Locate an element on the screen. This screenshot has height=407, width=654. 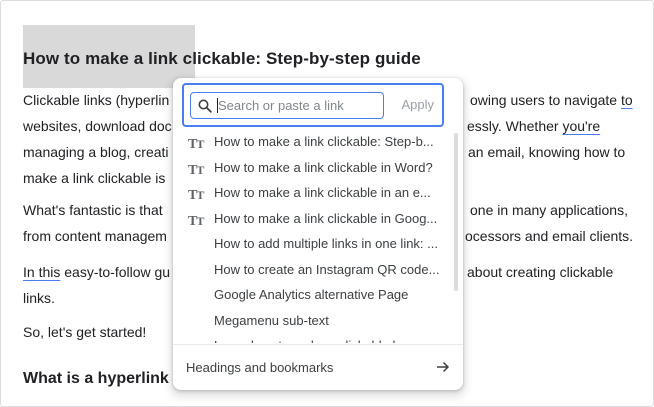
text-line: websites, download doc is located at coordinates (97, 126).